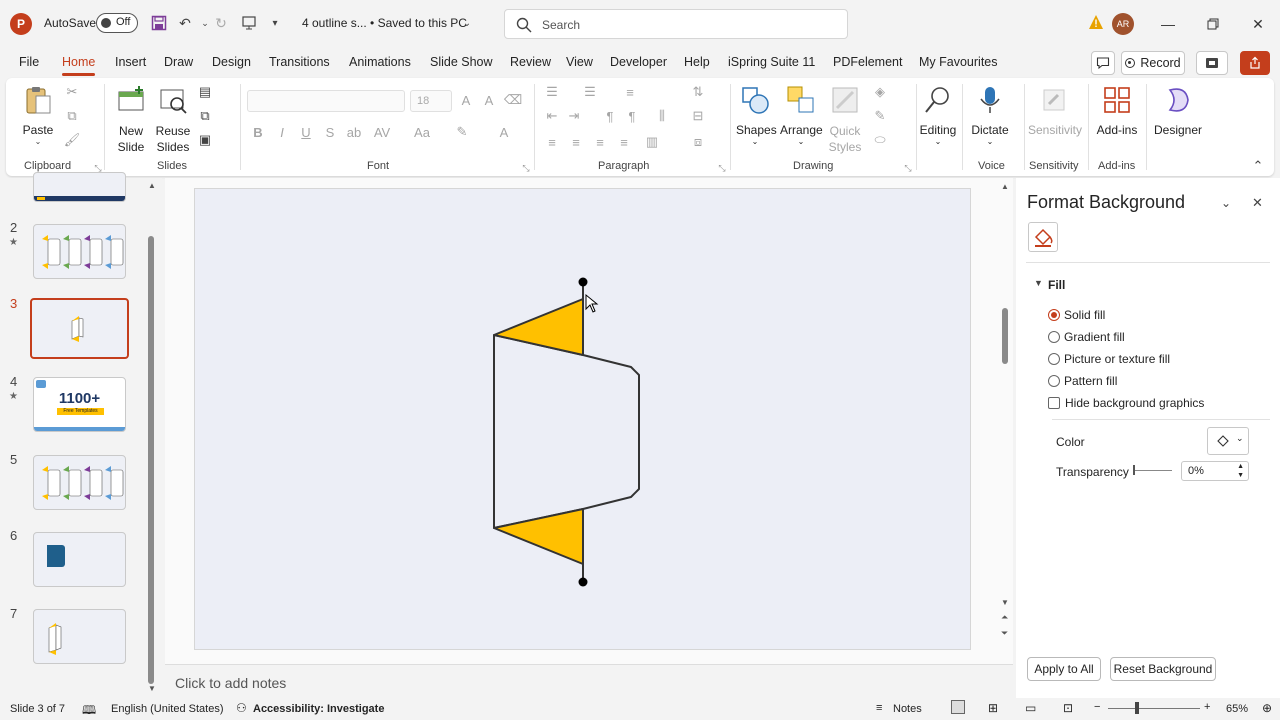 The image size is (1280, 720). Describe the element at coordinates (576, 142) in the screenshot. I see `align-center-icon: ≡` at that location.